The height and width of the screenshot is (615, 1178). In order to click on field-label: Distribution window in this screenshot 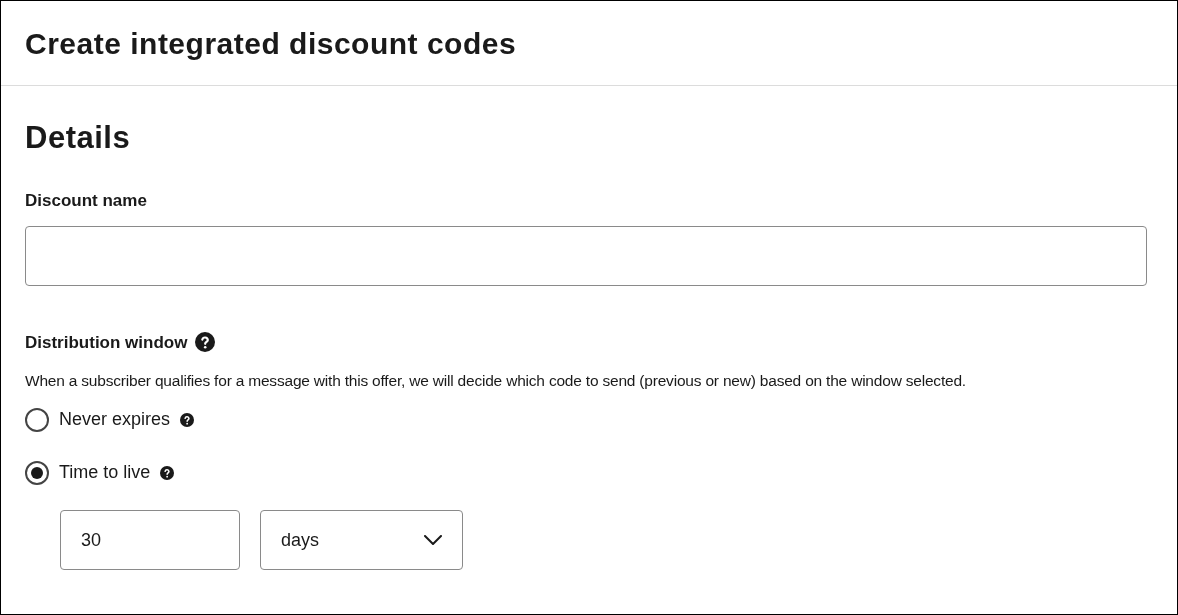, I will do `click(106, 342)`.